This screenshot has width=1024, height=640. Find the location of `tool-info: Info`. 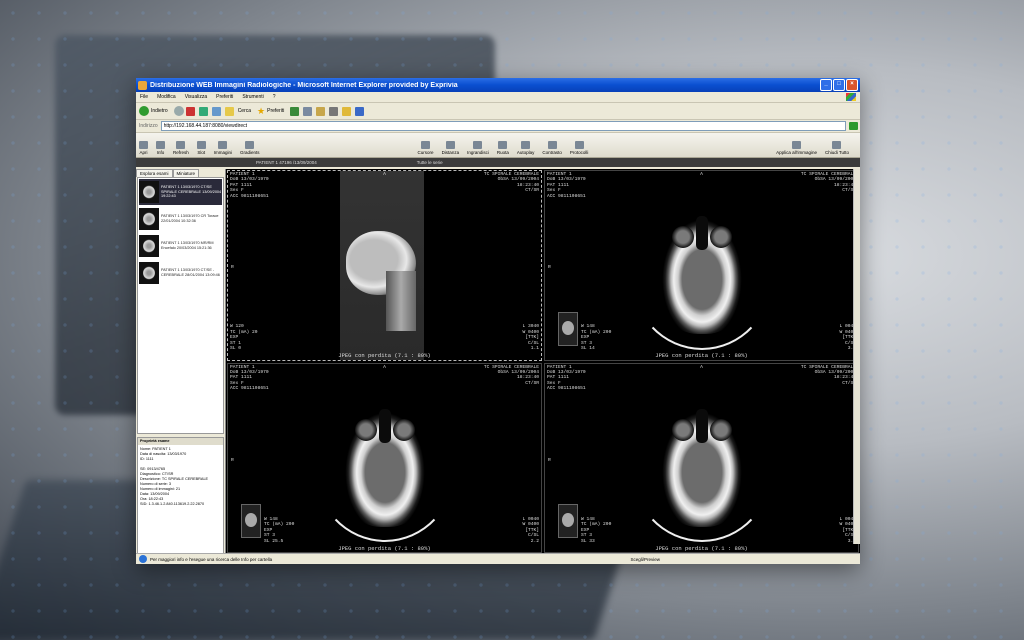

tool-info: Info is located at coordinates (160, 148).